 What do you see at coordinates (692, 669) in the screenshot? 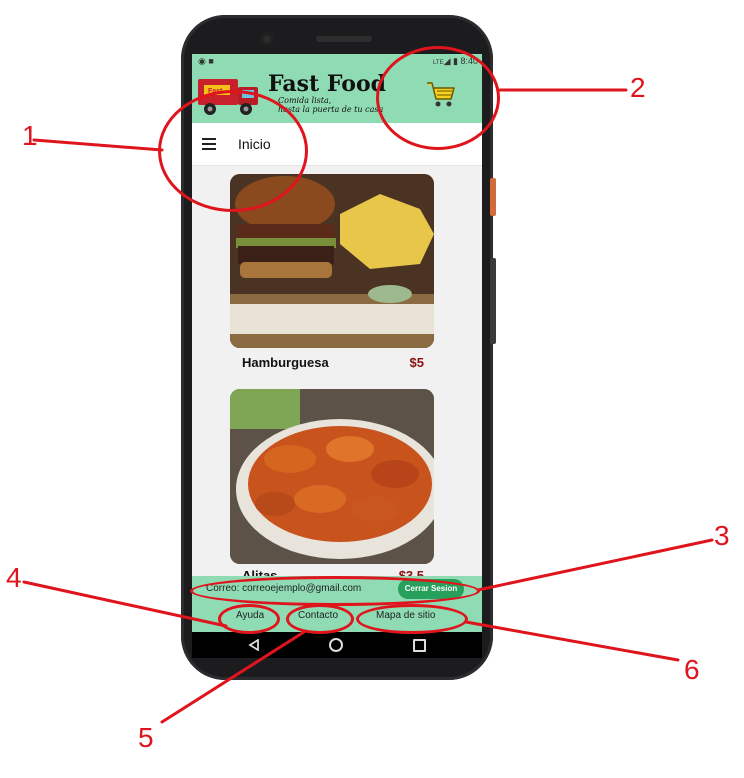
I see `callout-number-6: 6` at bounding box center [692, 669].